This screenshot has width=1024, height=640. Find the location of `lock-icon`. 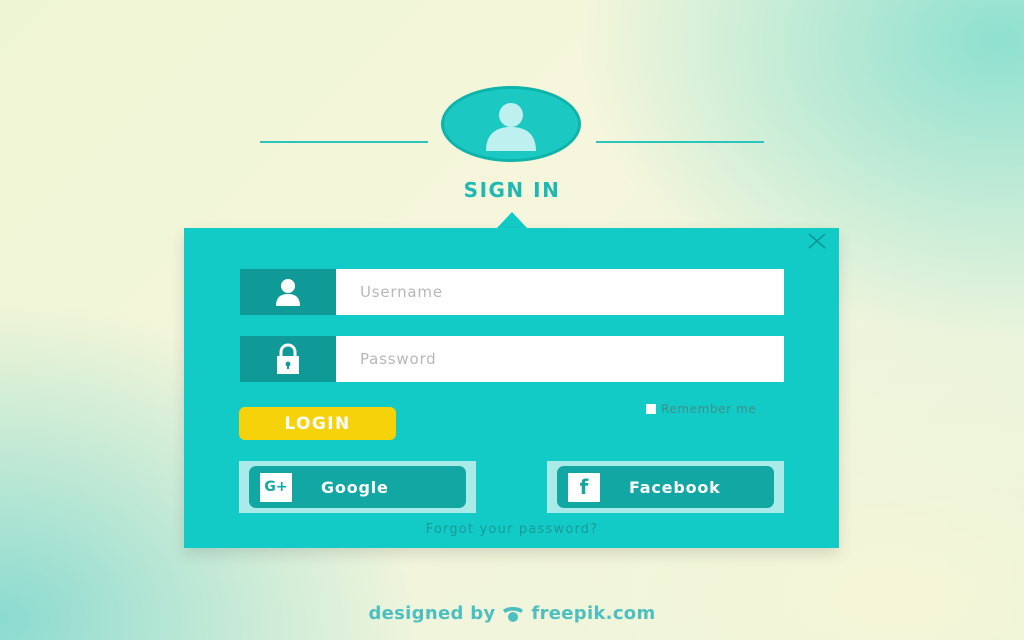

lock-icon is located at coordinates (288, 358).